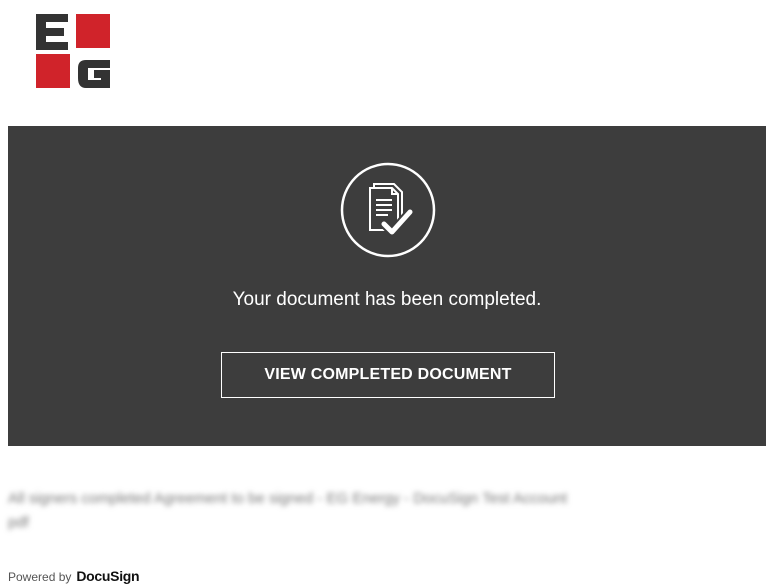 This screenshot has width=766, height=588. What do you see at coordinates (108, 576) in the screenshot?
I see `docusign-logo: DocuSign` at bounding box center [108, 576].